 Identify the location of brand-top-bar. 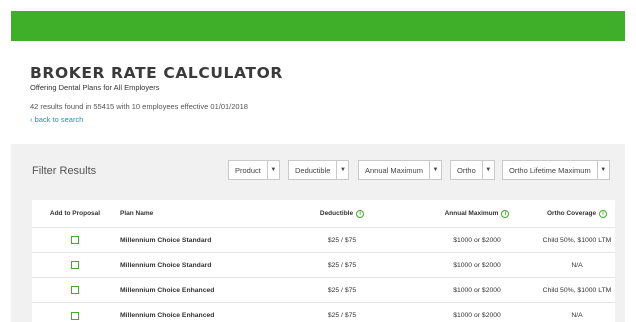
(318, 26).